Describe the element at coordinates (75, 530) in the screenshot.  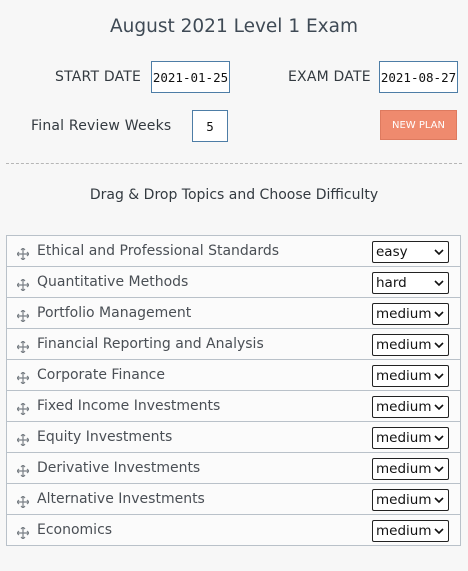
I see `topic-name: Economics` at that location.